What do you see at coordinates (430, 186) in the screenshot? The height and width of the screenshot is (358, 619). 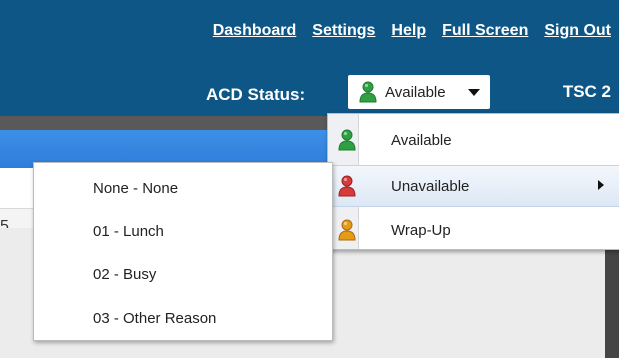 I see `menu-item-label: Unavailable` at bounding box center [430, 186].